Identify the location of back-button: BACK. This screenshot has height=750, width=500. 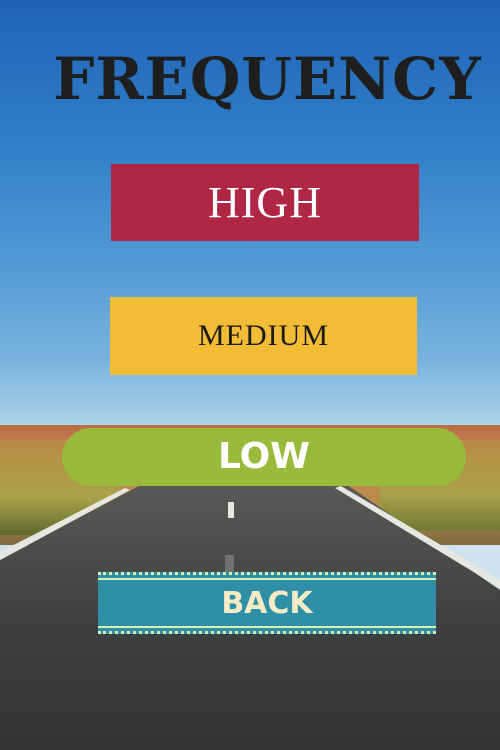
(267, 603).